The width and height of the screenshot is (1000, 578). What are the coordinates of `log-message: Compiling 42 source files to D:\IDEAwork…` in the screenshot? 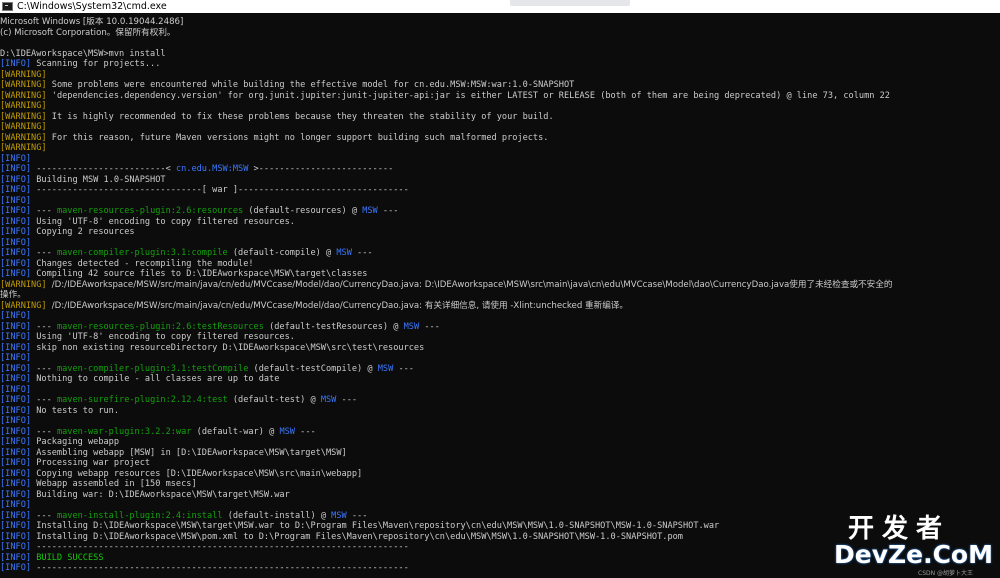 It's located at (202, 274).